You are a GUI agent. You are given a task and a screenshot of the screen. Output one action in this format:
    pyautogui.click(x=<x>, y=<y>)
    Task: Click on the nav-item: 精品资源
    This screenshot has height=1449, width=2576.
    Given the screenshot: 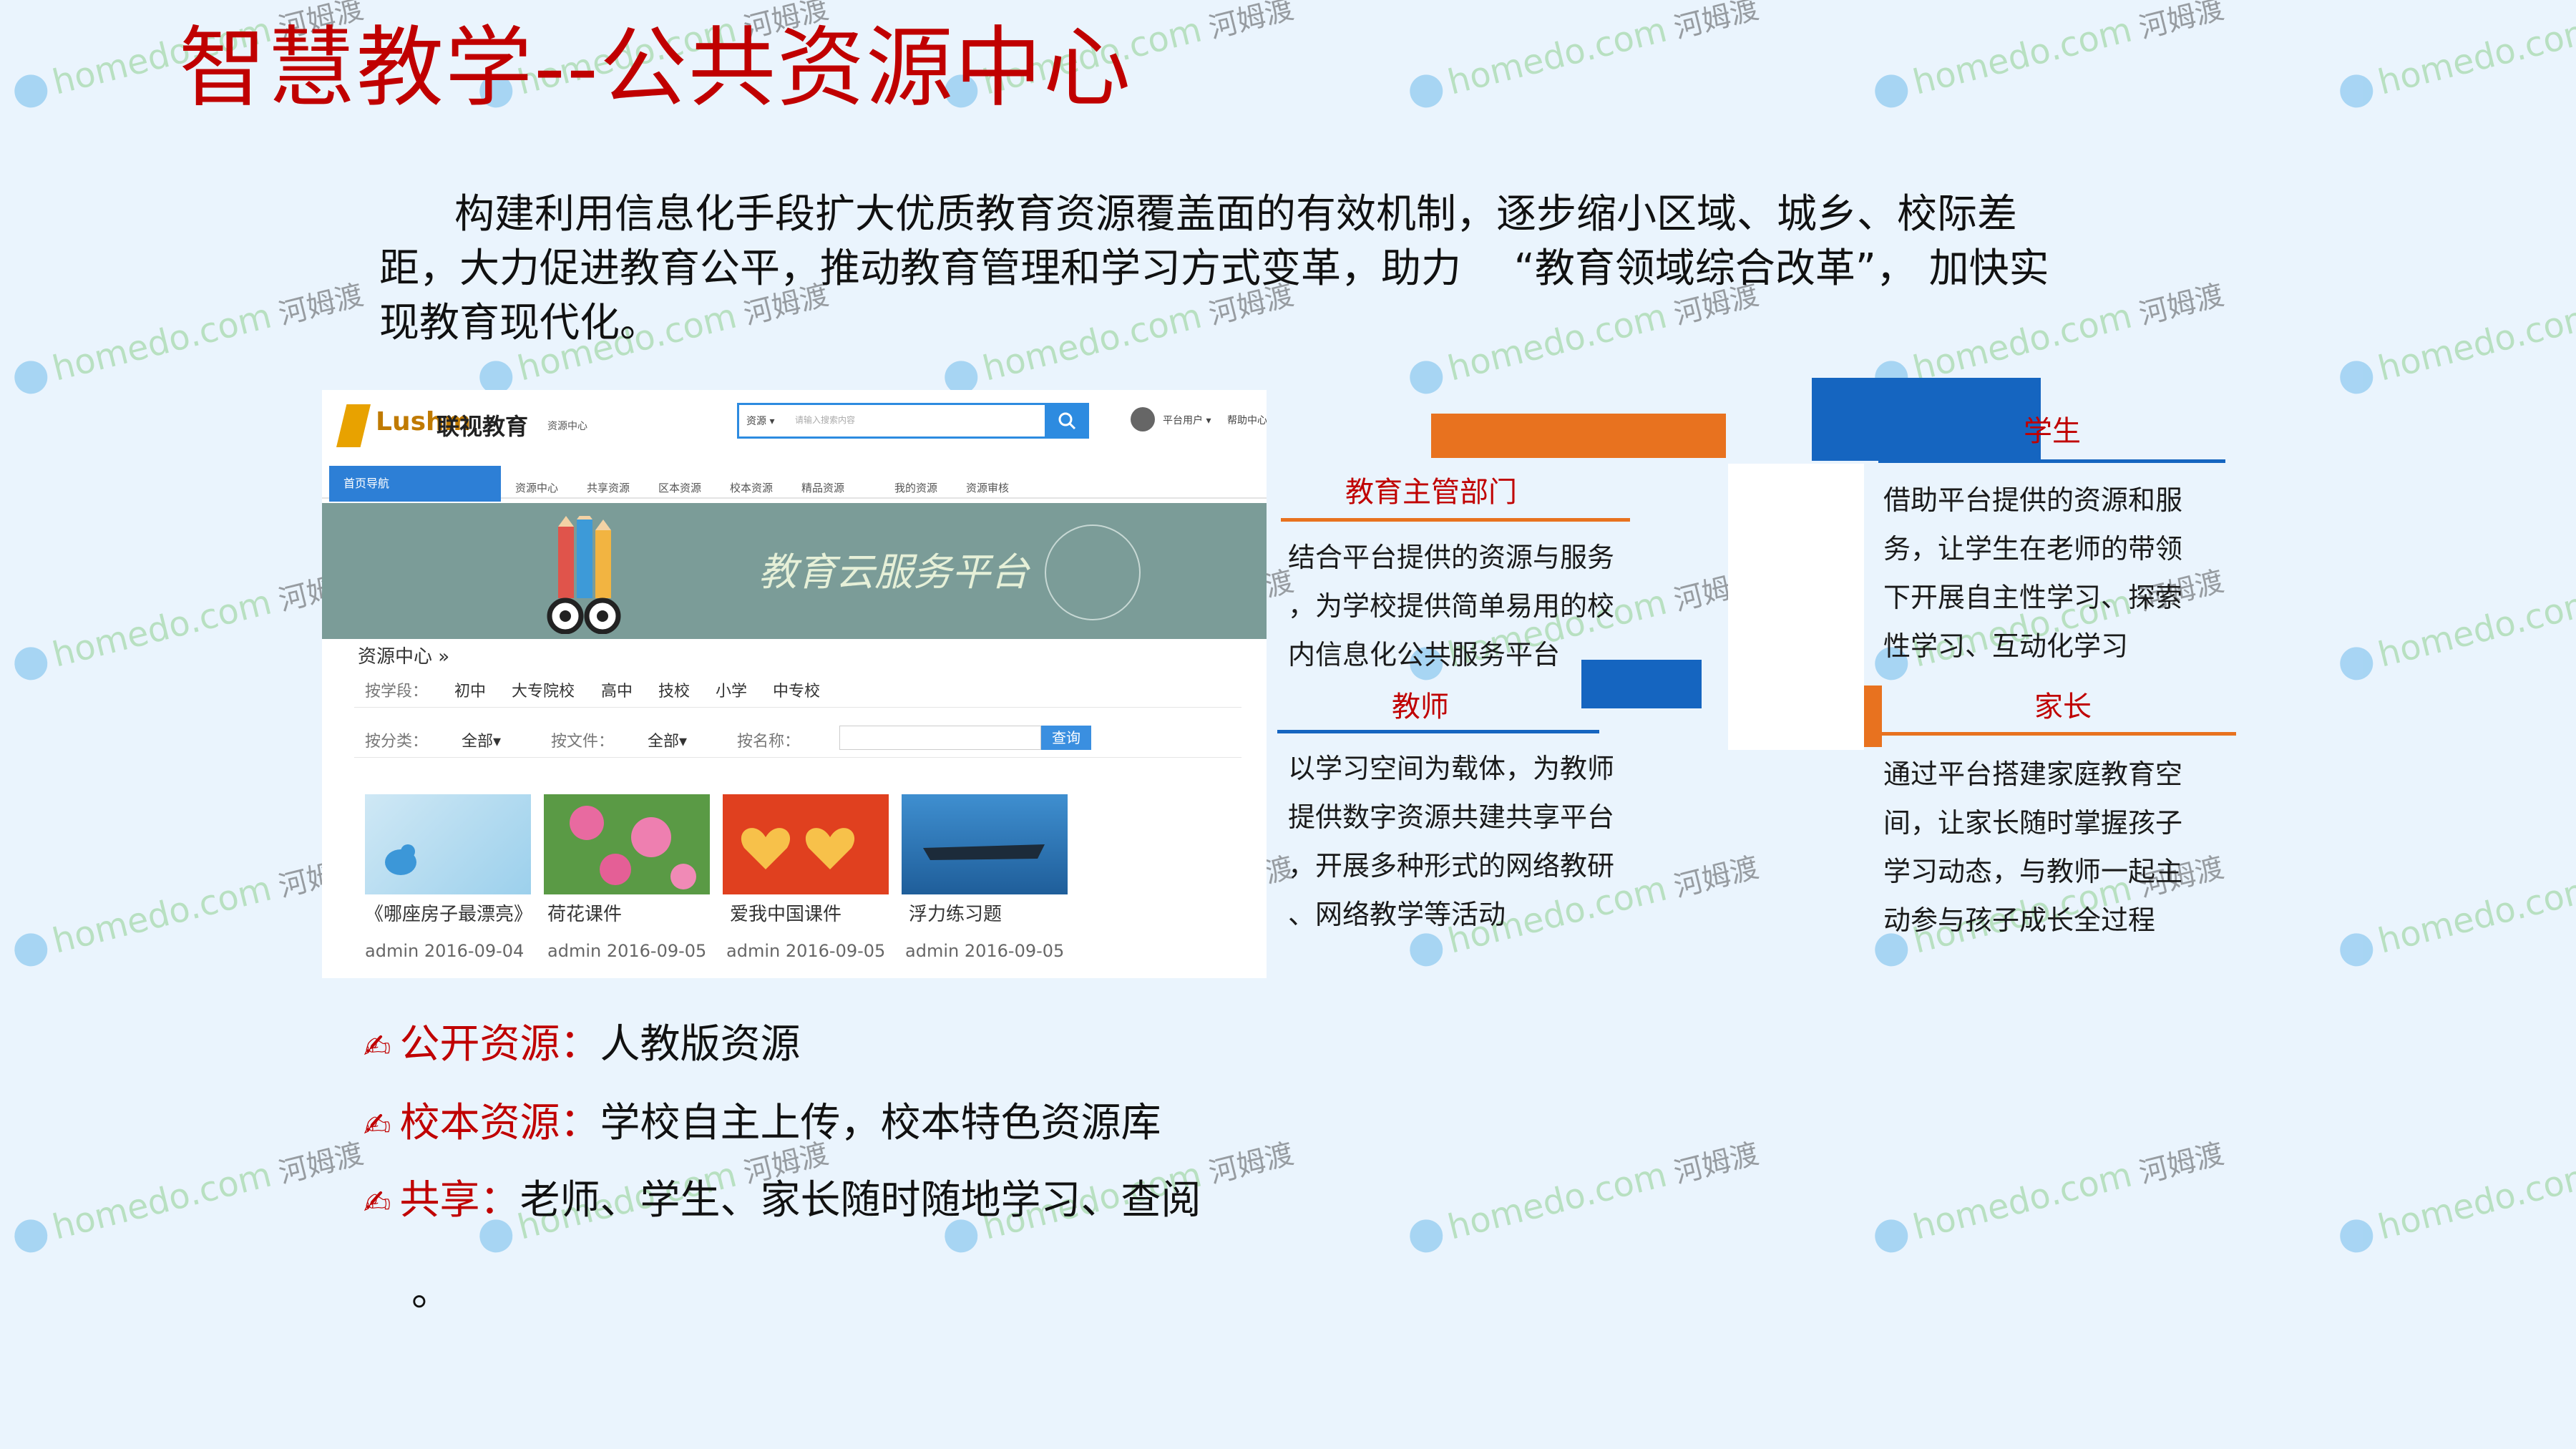 What is the action you would take?
    pyautogui.click(x=822, y=487)
    